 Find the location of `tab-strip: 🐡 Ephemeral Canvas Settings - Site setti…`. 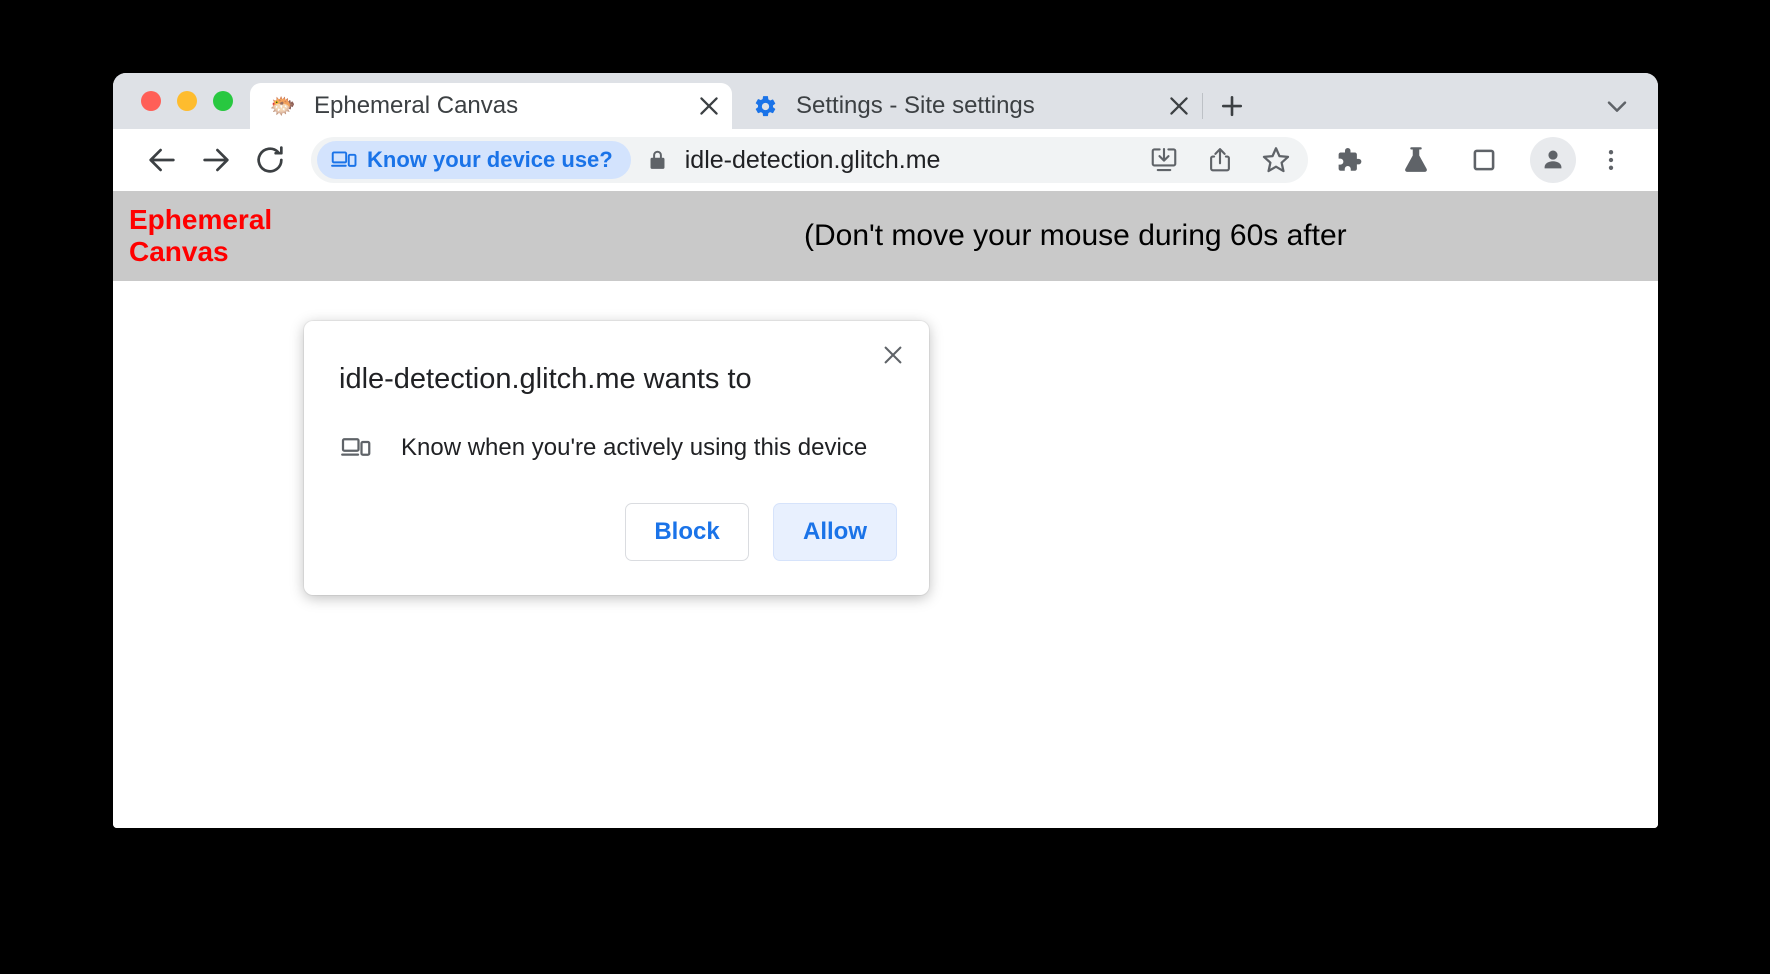

tab-strip: 🐡 Ephemeral Canvas Settings - Site setti… is located at coordinates (885, 101).